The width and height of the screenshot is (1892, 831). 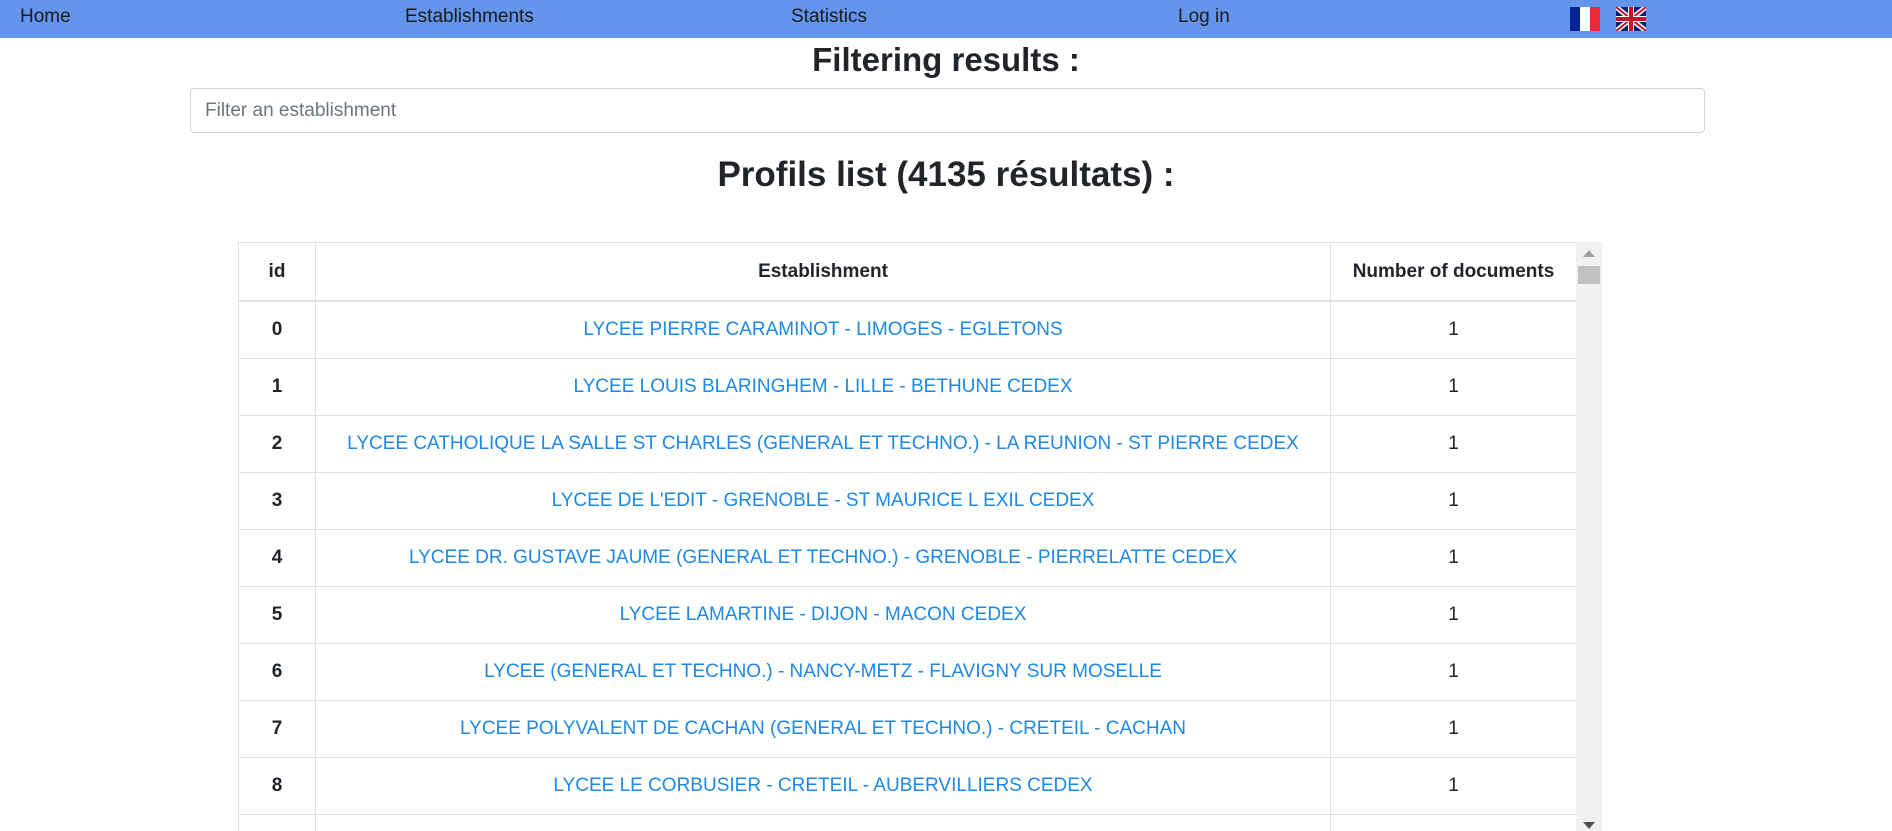 I want to click on row-id: 5, so click(x=277, y=615).